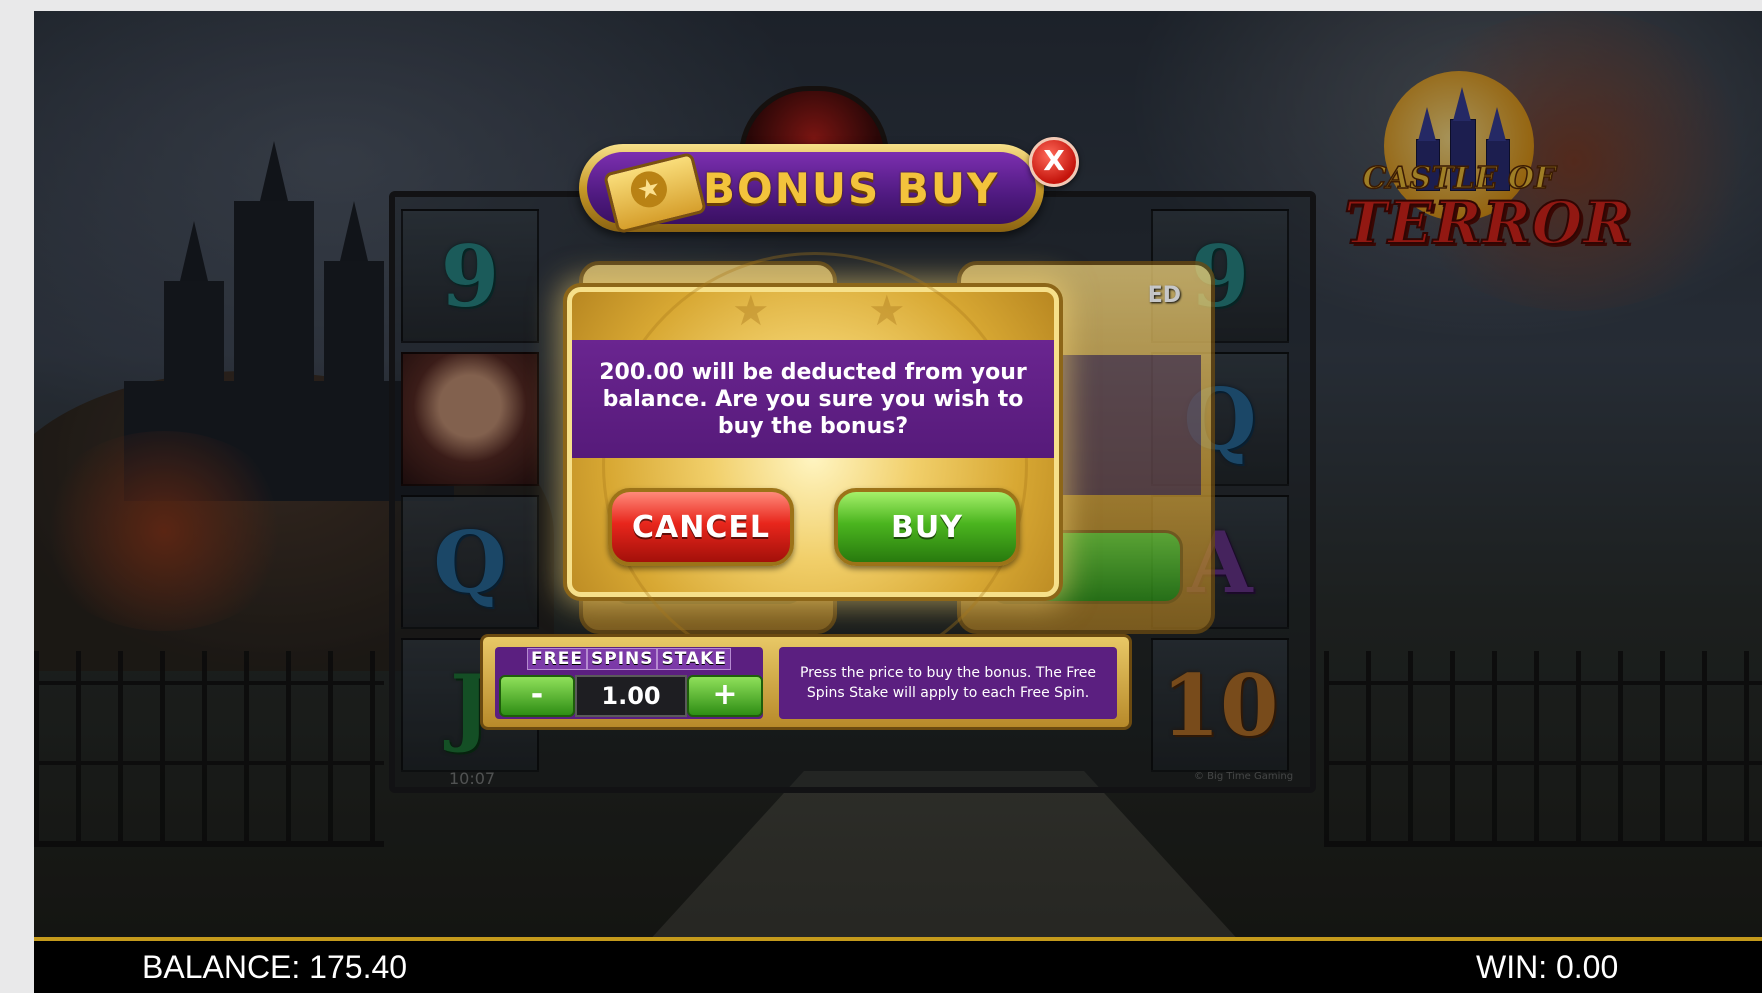 Image resolution: width=1762 pixels, height=993 pixels. I want to click on bonus-buy-title: BONUS BUY, so click(851, 188).